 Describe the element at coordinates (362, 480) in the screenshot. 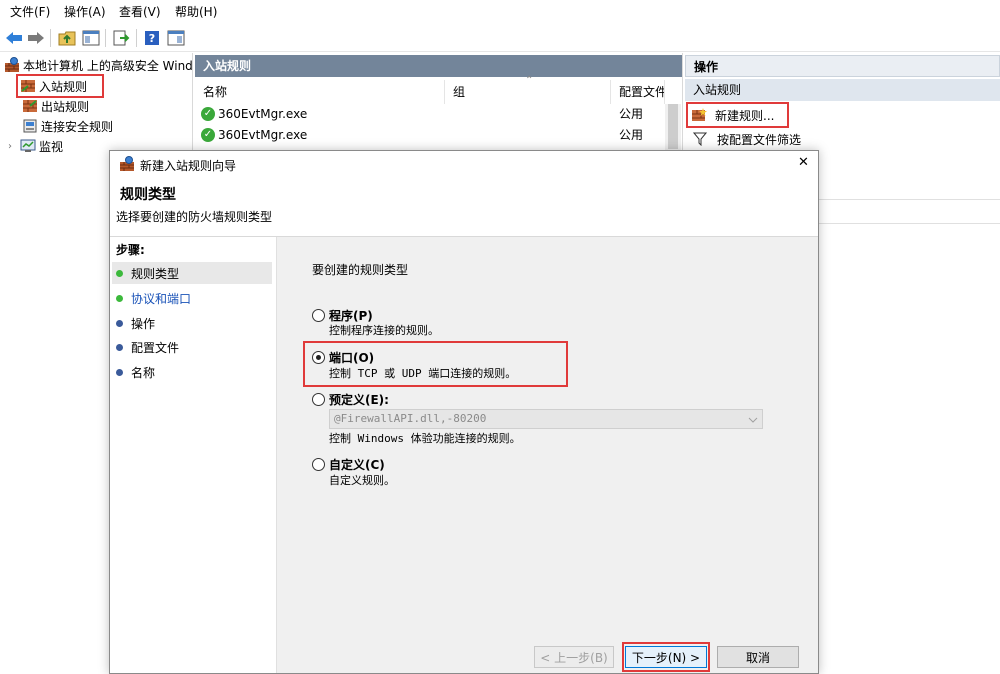

I see `option-custom-desc: 自定义规则。` at that location.